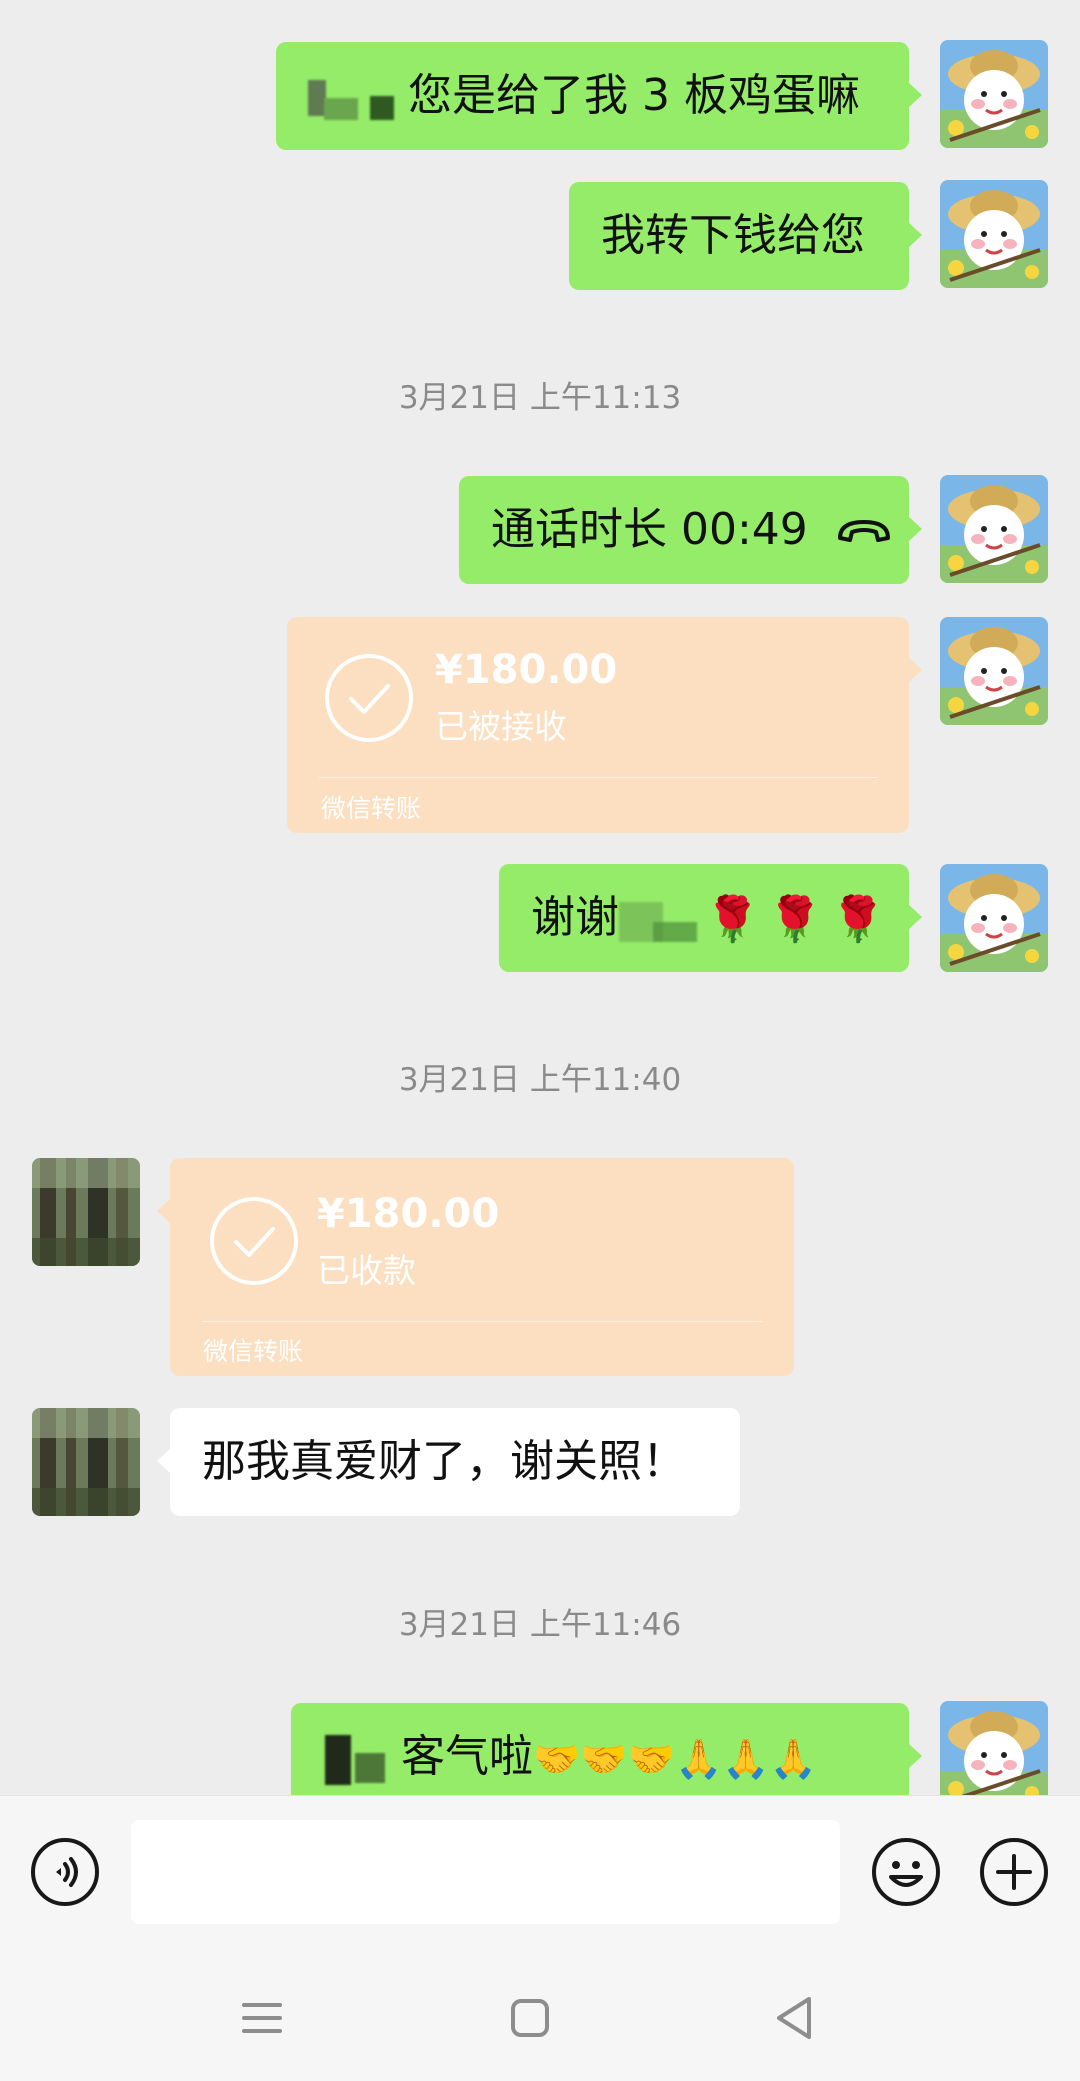 The image size is (1080, 2081). I want to click on sent-message-transfer-note: 我转下钱给您, so click(745, 236).